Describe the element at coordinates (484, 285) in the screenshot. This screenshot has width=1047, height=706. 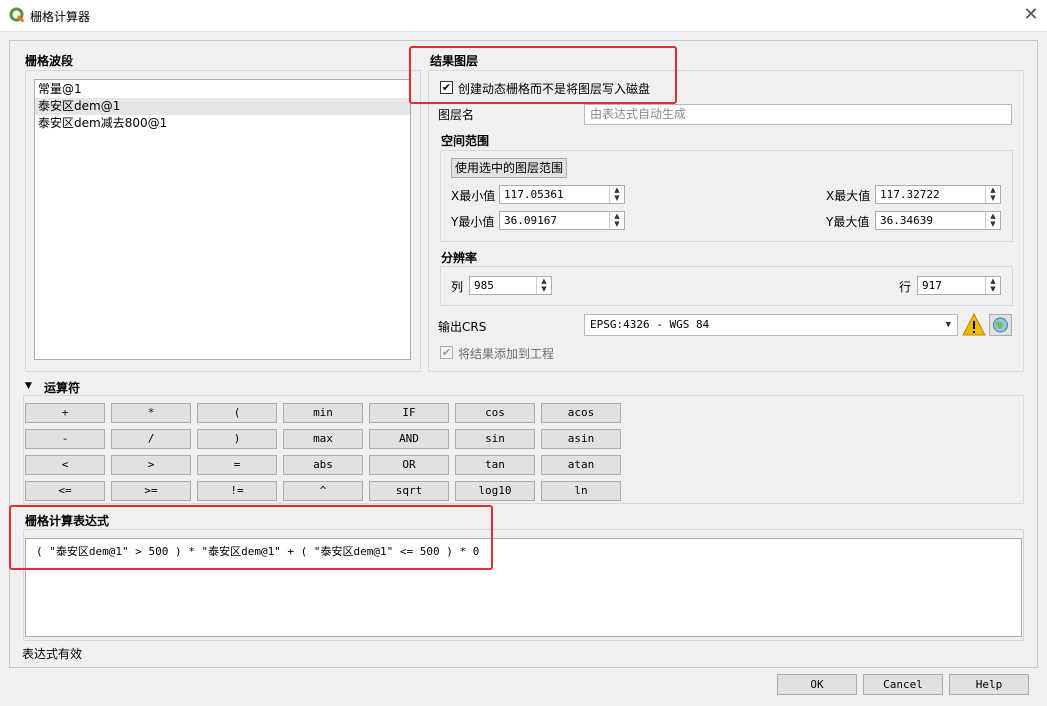
I see `cols-value: 985` at that location.